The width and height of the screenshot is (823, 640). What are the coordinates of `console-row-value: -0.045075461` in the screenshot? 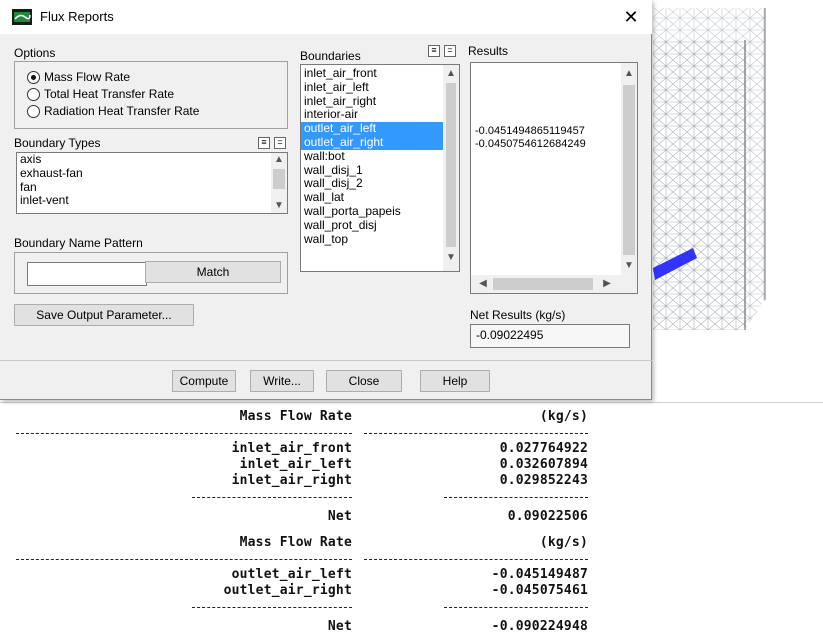 It's located at (539, 590).